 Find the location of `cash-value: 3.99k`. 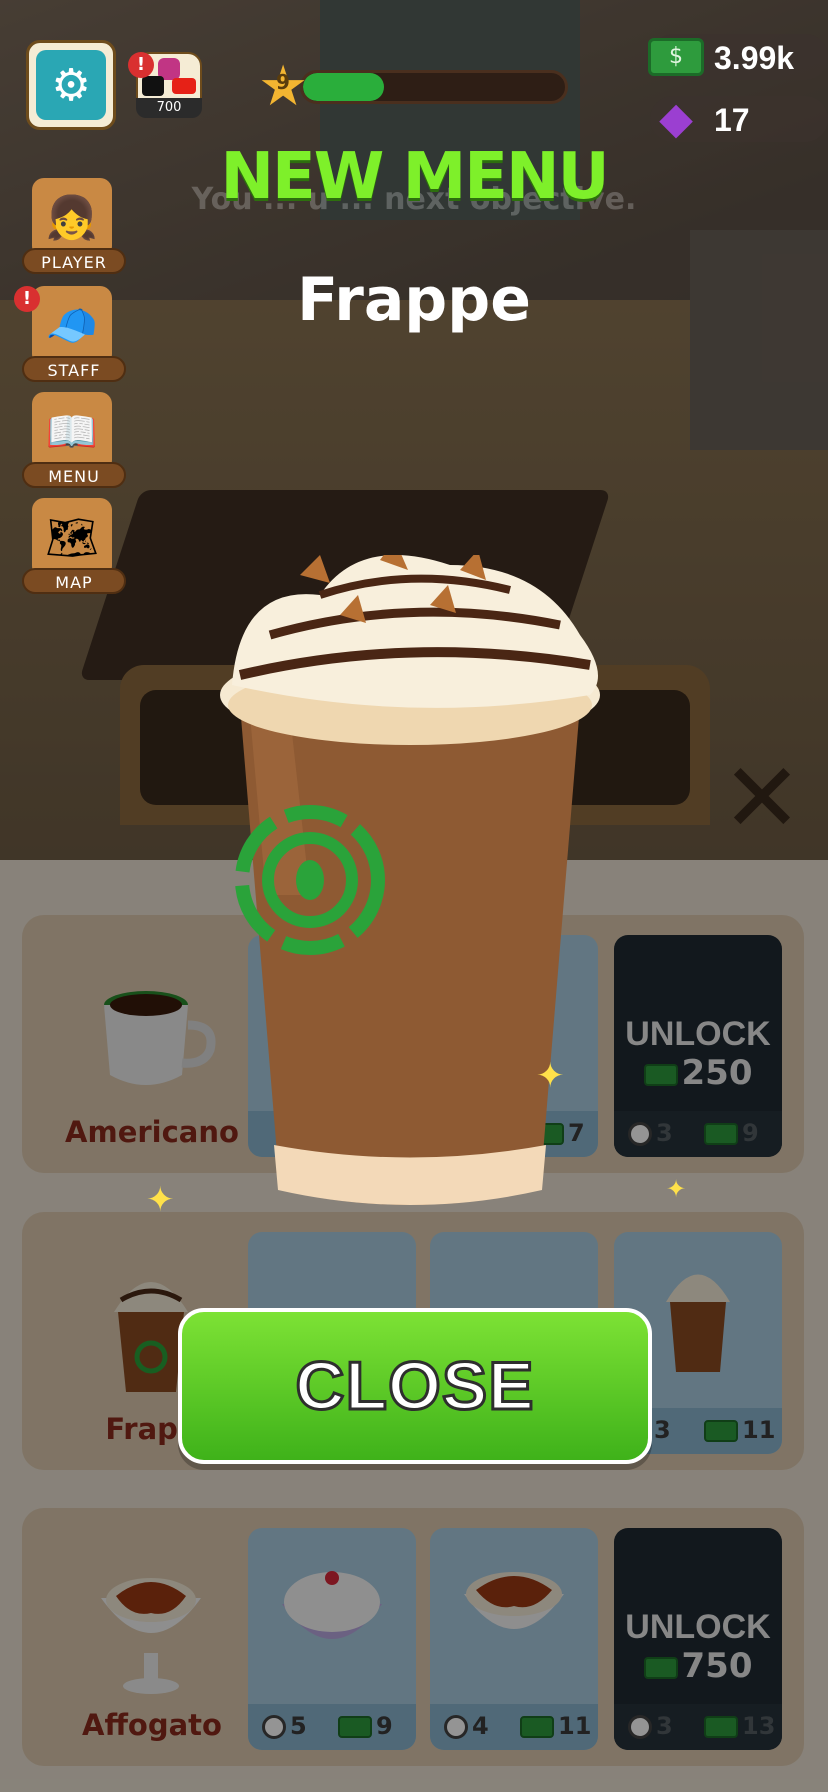

cash-value: 3.99k is located at coordinates (754, 58).